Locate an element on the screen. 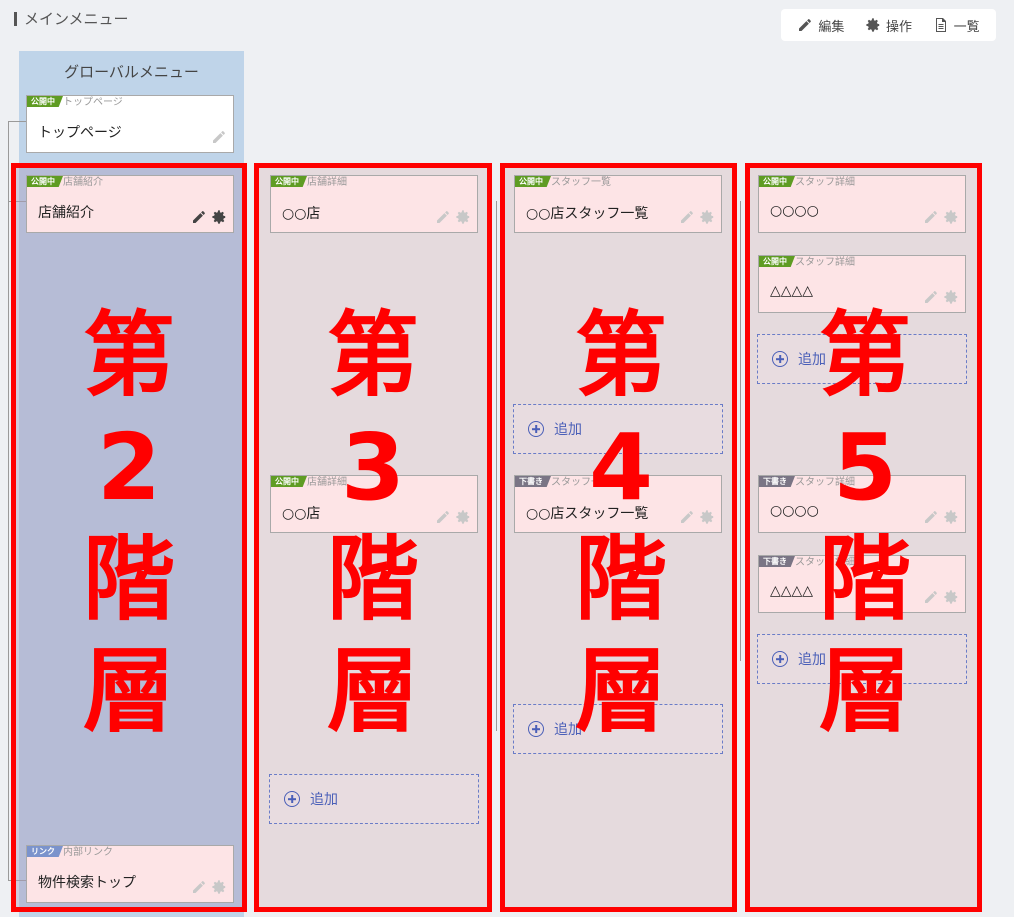 The width and height of the screenshot is (1014, 917). card-title: ○○○○ is located at coordinates (794, 211).